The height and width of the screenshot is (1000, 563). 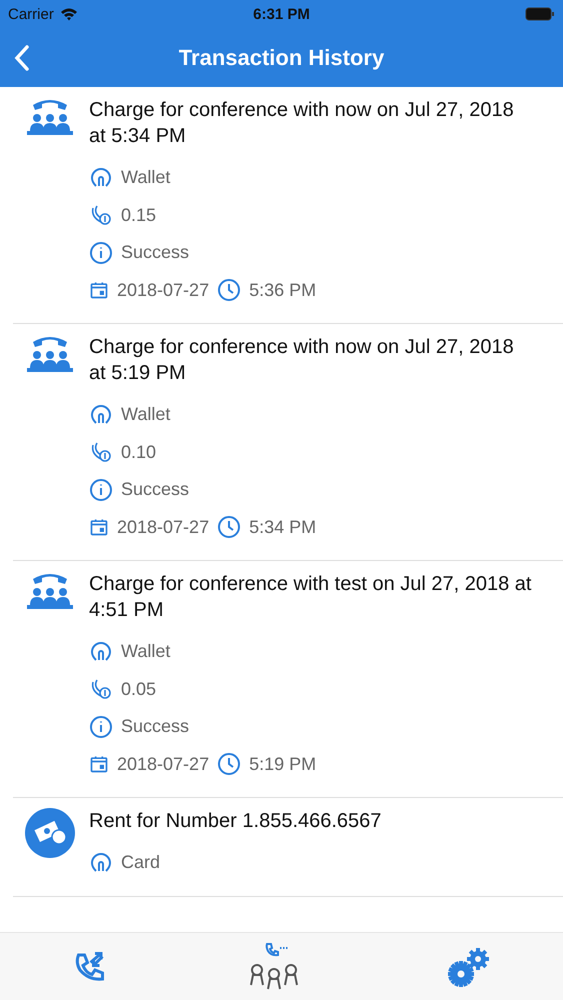 I want to click on transaction-title: Rent for Number 1.855.466.6567, so click(x=235, y=821).